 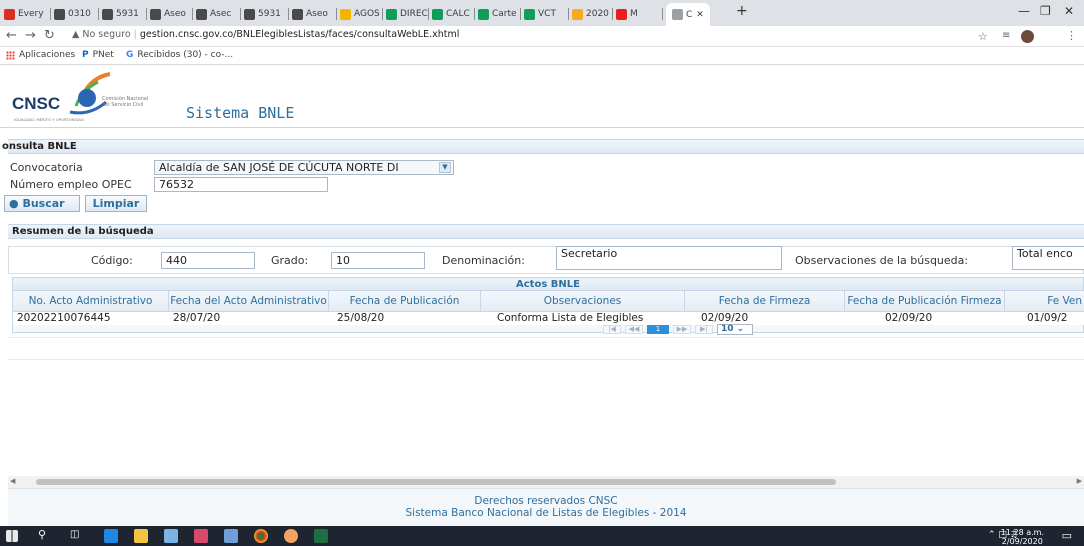 What do you see at coordinates (765, 301) in the screenshot?
I see `col-header-fecha-firmeza: Fecha de Firmeza` at bounding box center [765, 301].